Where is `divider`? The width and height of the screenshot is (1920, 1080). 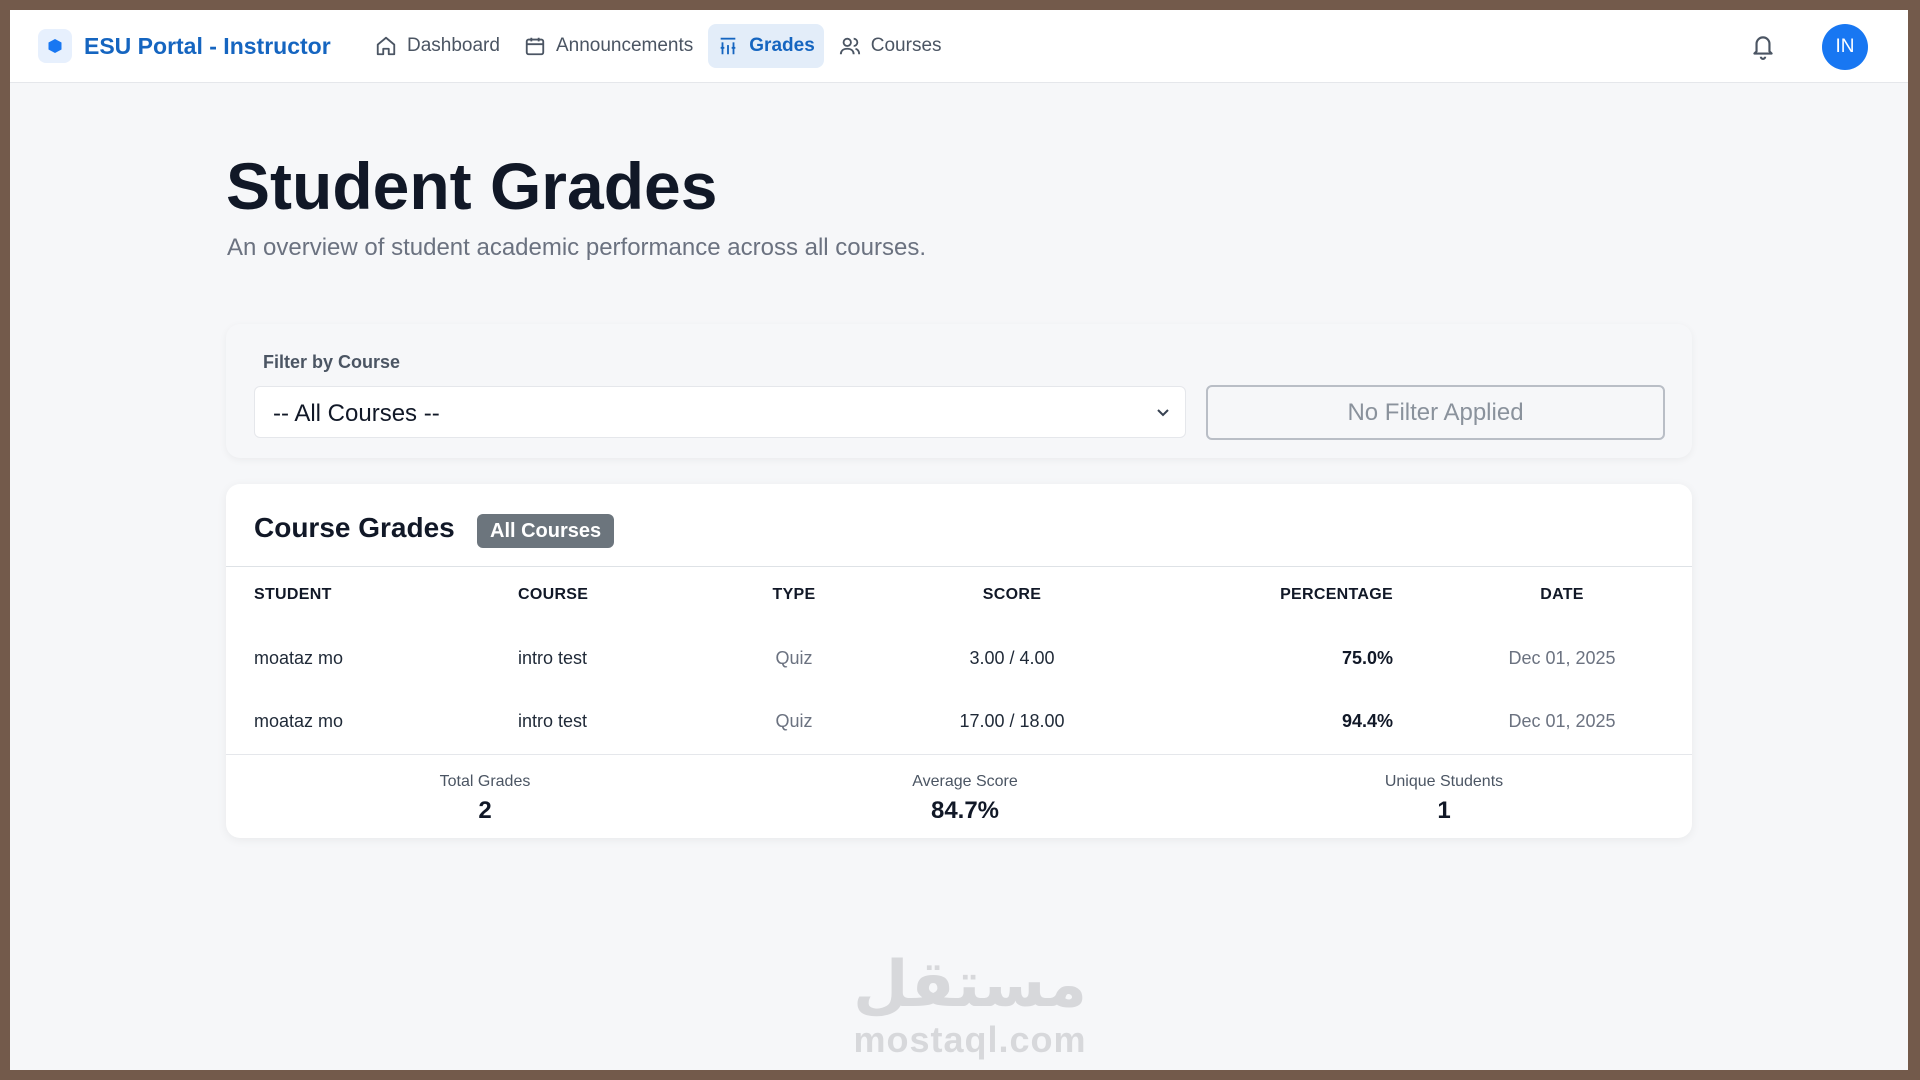
divider is located at coordinates (959, 566).